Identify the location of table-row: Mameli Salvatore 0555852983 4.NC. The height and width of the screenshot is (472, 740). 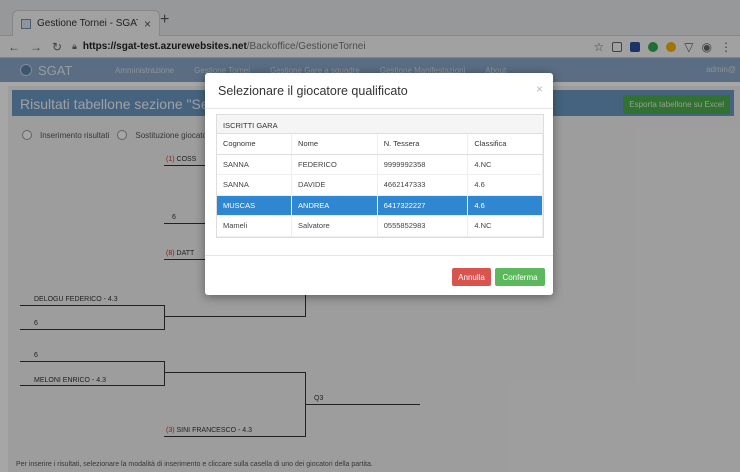
(380, 226).